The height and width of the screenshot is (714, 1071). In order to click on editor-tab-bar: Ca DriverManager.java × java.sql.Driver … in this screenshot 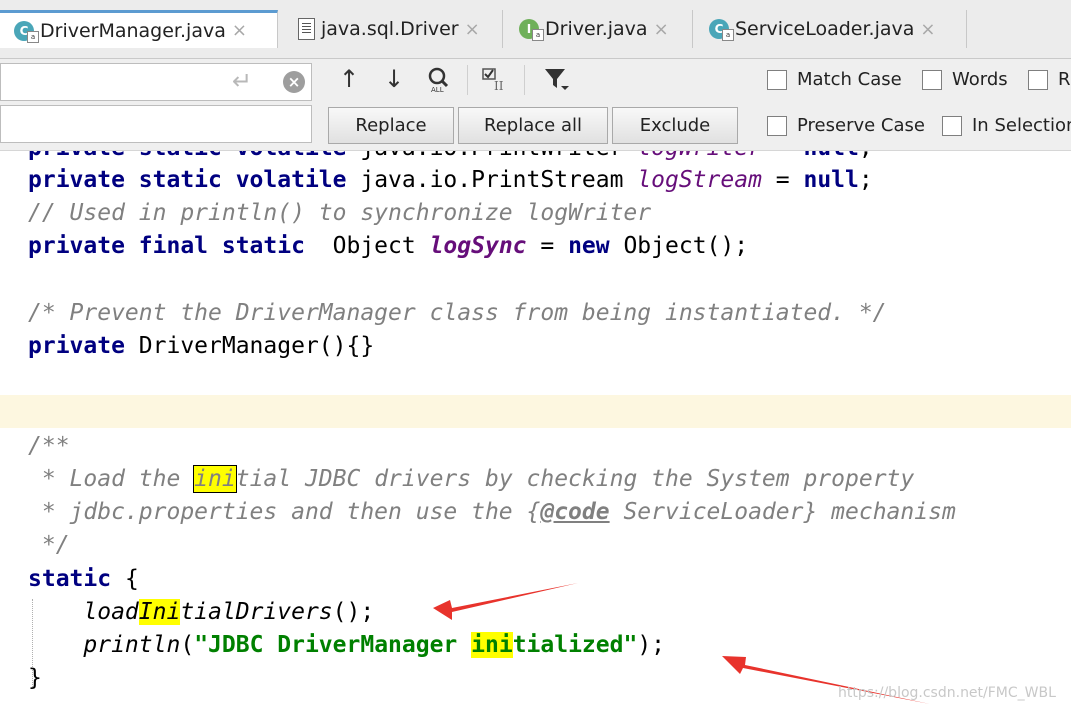, I will do `click(535, 29)`.